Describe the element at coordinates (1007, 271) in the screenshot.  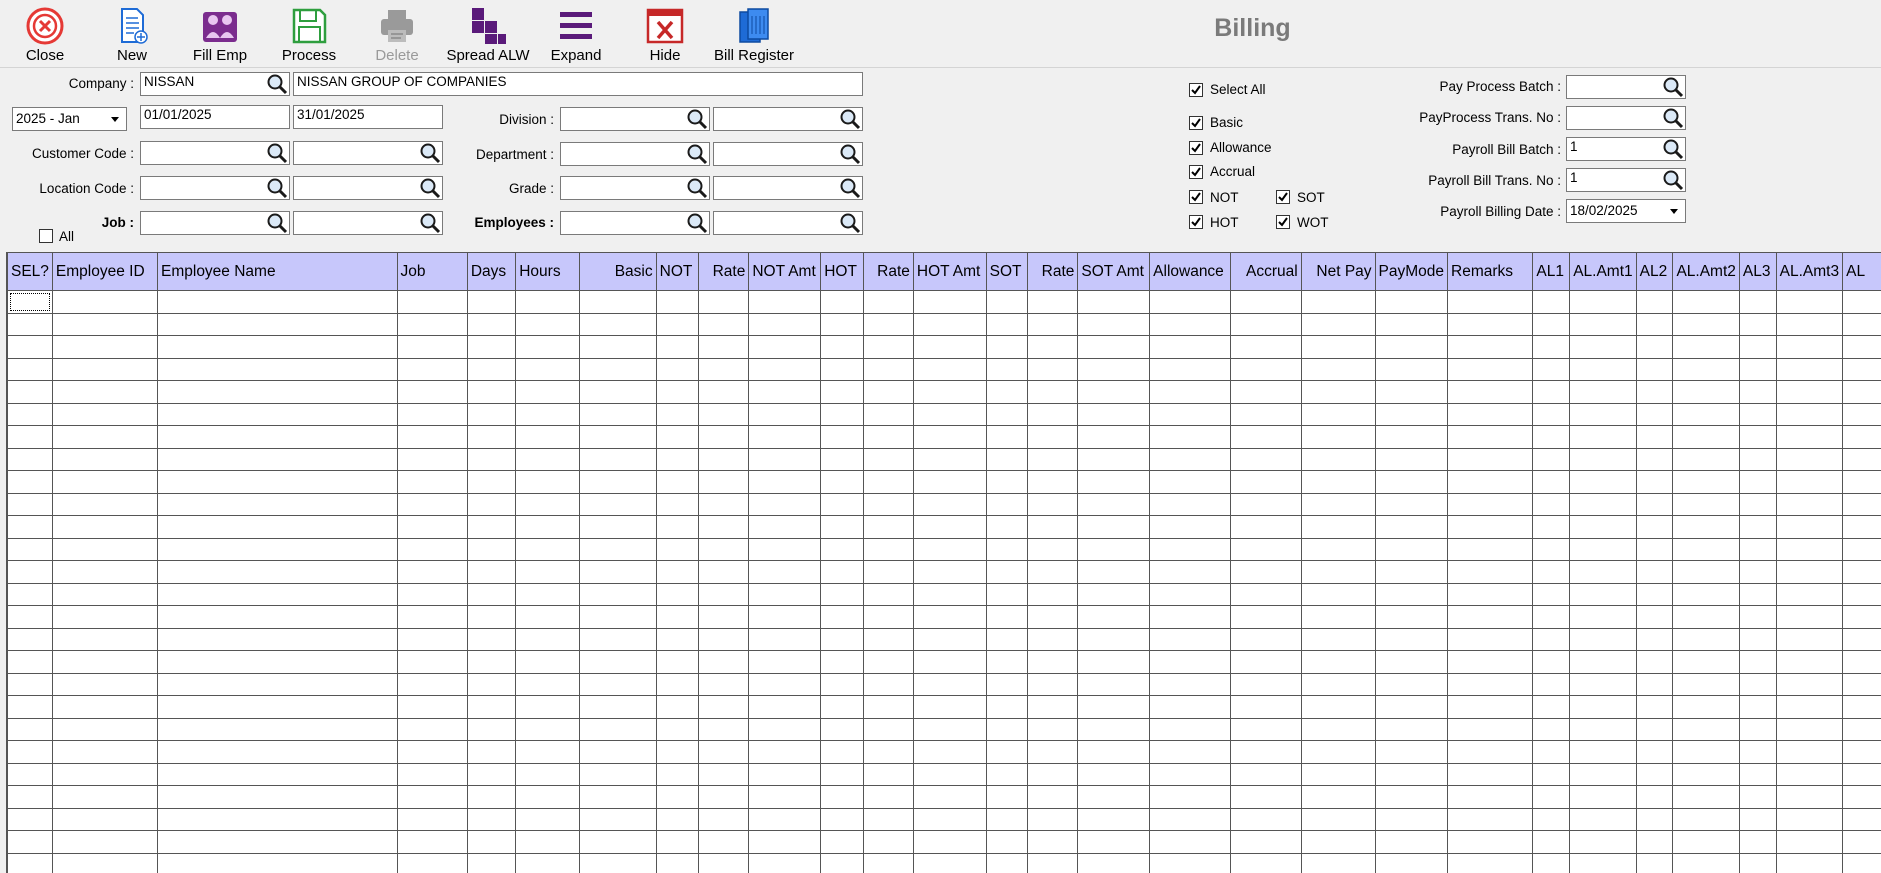
I see `column-header-sot: SOT` at that location.